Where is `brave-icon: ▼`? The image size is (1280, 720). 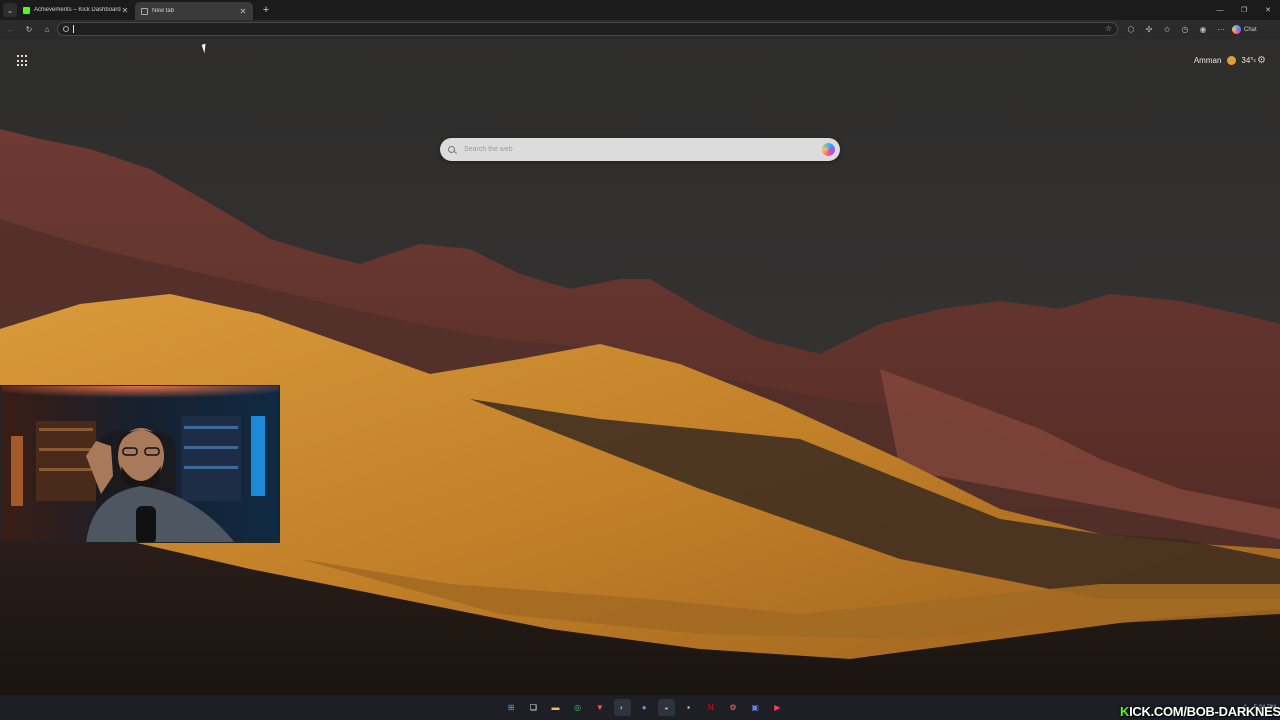 brave-icon: ▼ is located at coordinates (599, 707).